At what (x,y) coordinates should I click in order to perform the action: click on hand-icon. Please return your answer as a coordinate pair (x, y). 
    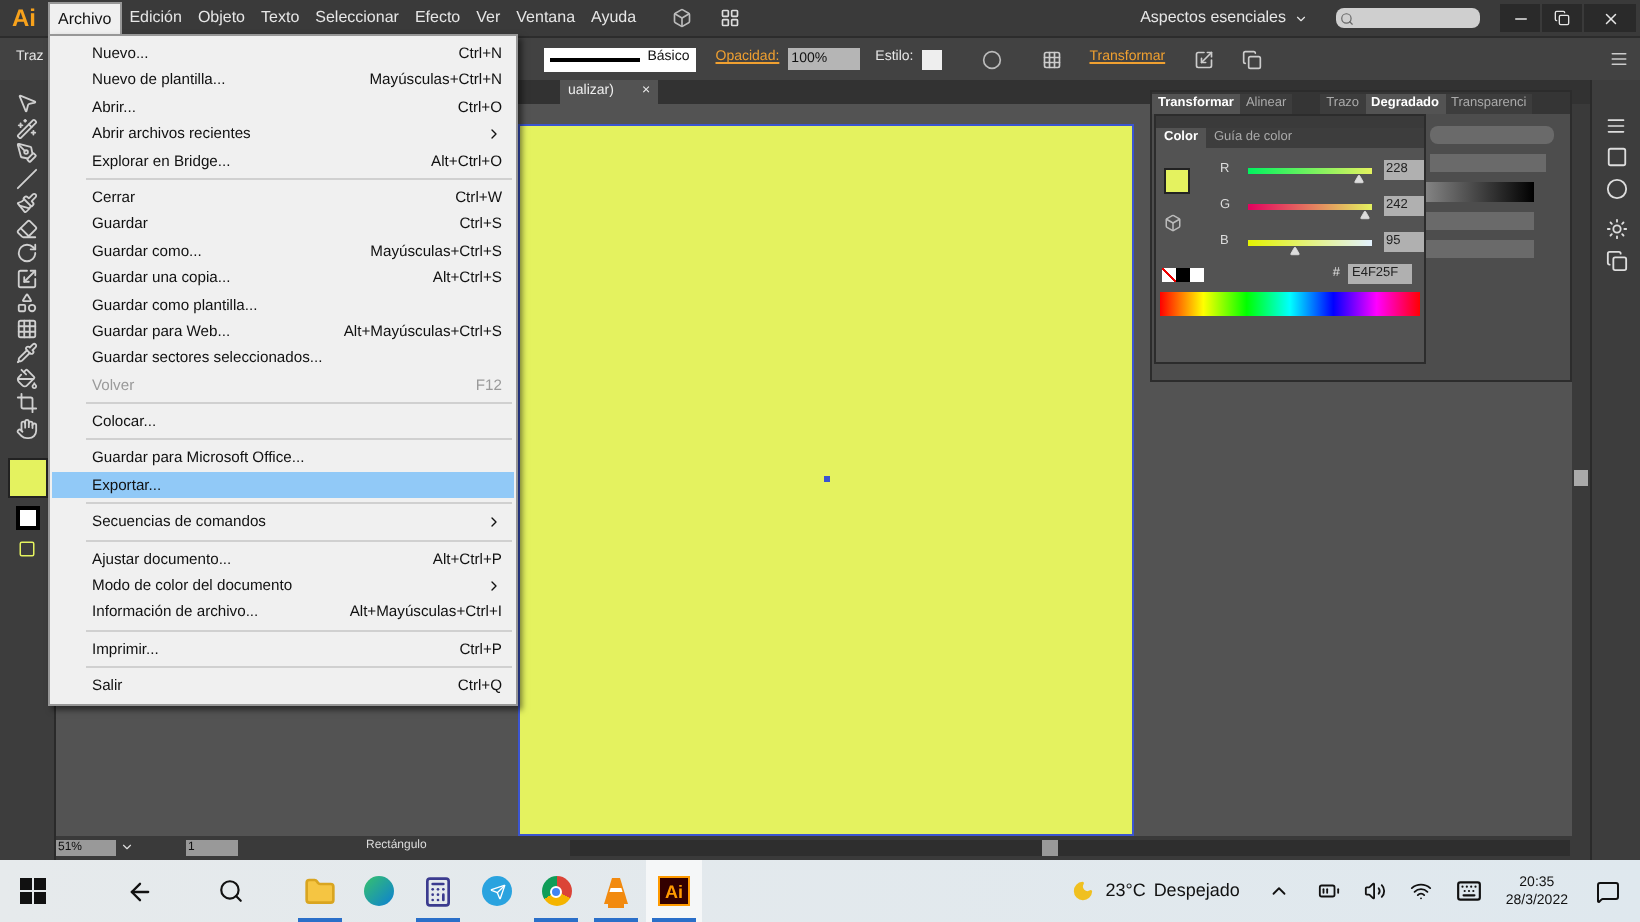
    Looking at the image, I should click on (27, 428).